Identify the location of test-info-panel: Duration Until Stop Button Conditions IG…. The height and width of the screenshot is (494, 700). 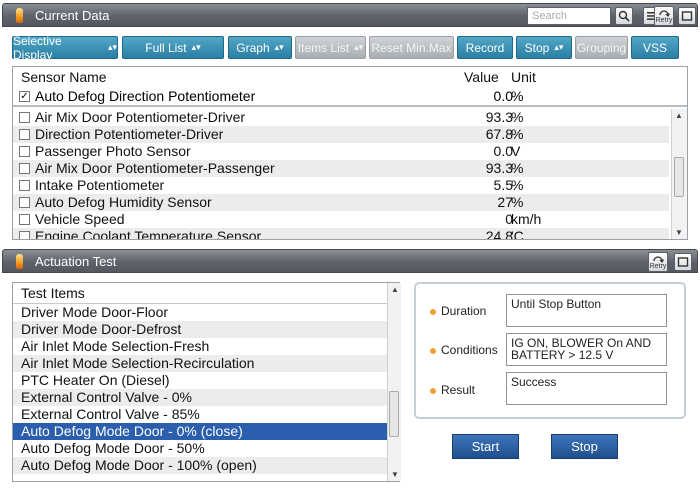
(550, 350).